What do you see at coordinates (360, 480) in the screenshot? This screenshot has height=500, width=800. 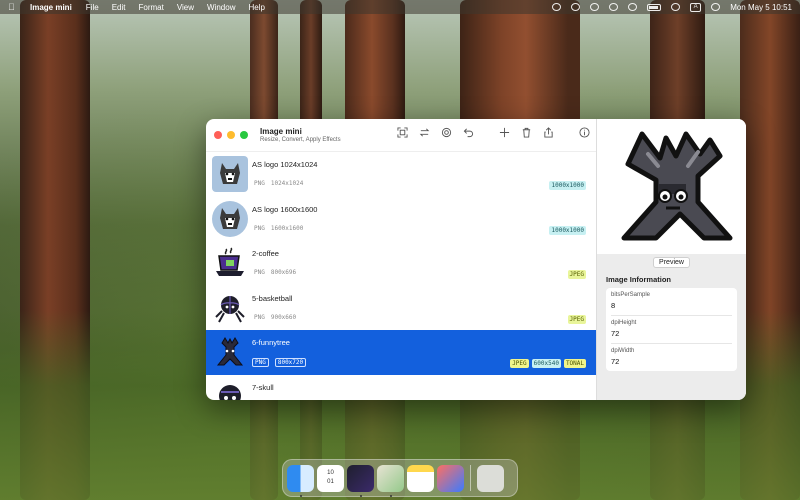 I see `image-mini-app-icon` at bounding box center [360, 480].